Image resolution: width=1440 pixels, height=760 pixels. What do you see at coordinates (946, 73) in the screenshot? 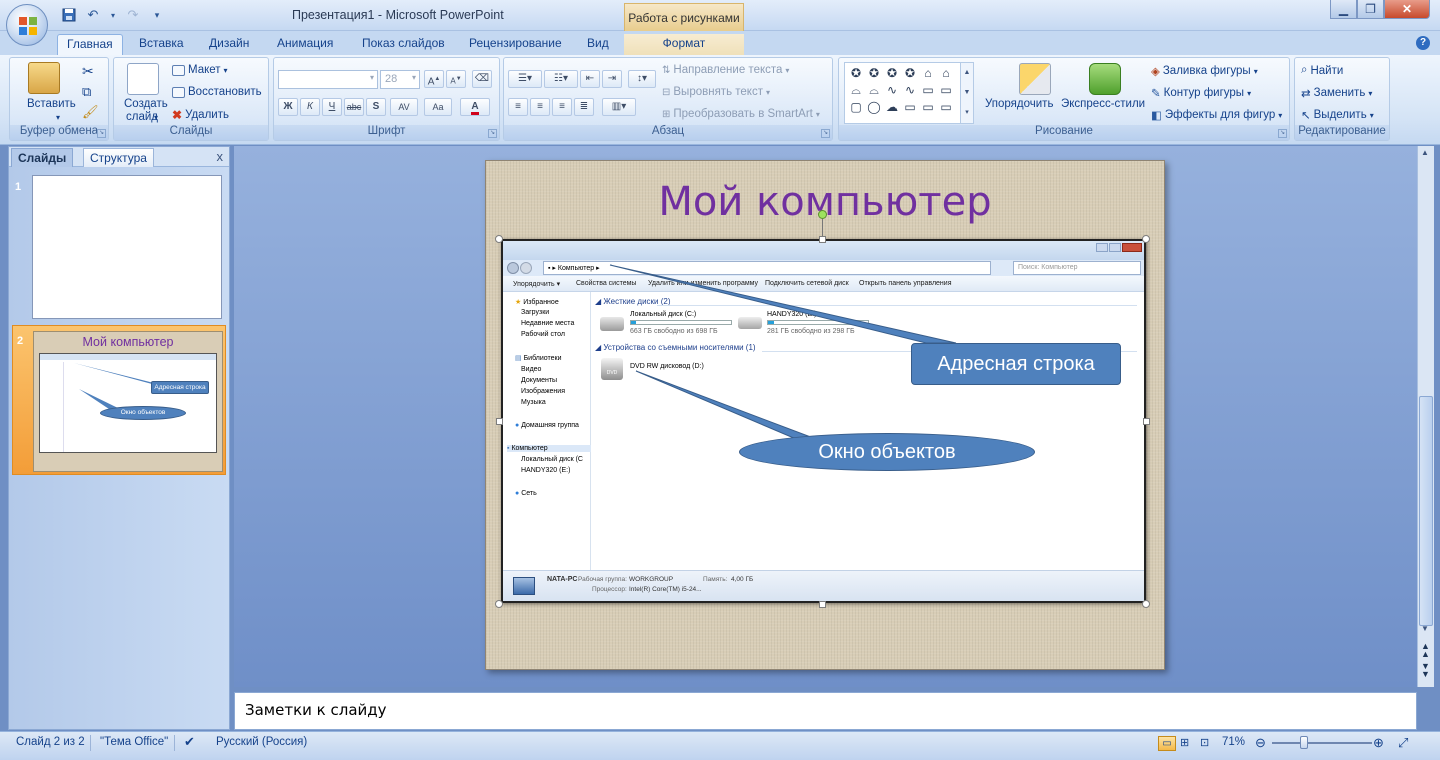
I see `shape-ribbon-icon: ⌂` at bounding box center [946, 73].